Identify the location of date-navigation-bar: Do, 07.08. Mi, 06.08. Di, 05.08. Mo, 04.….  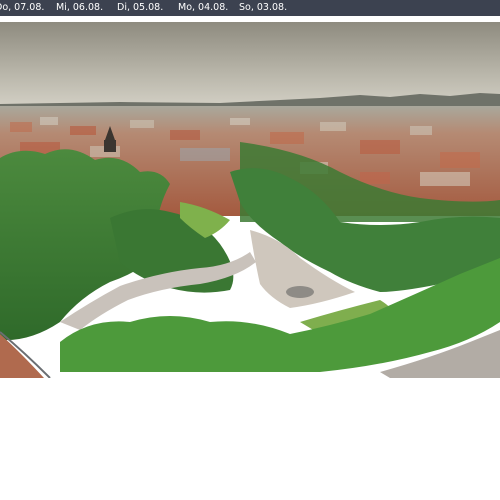
(250, 8).